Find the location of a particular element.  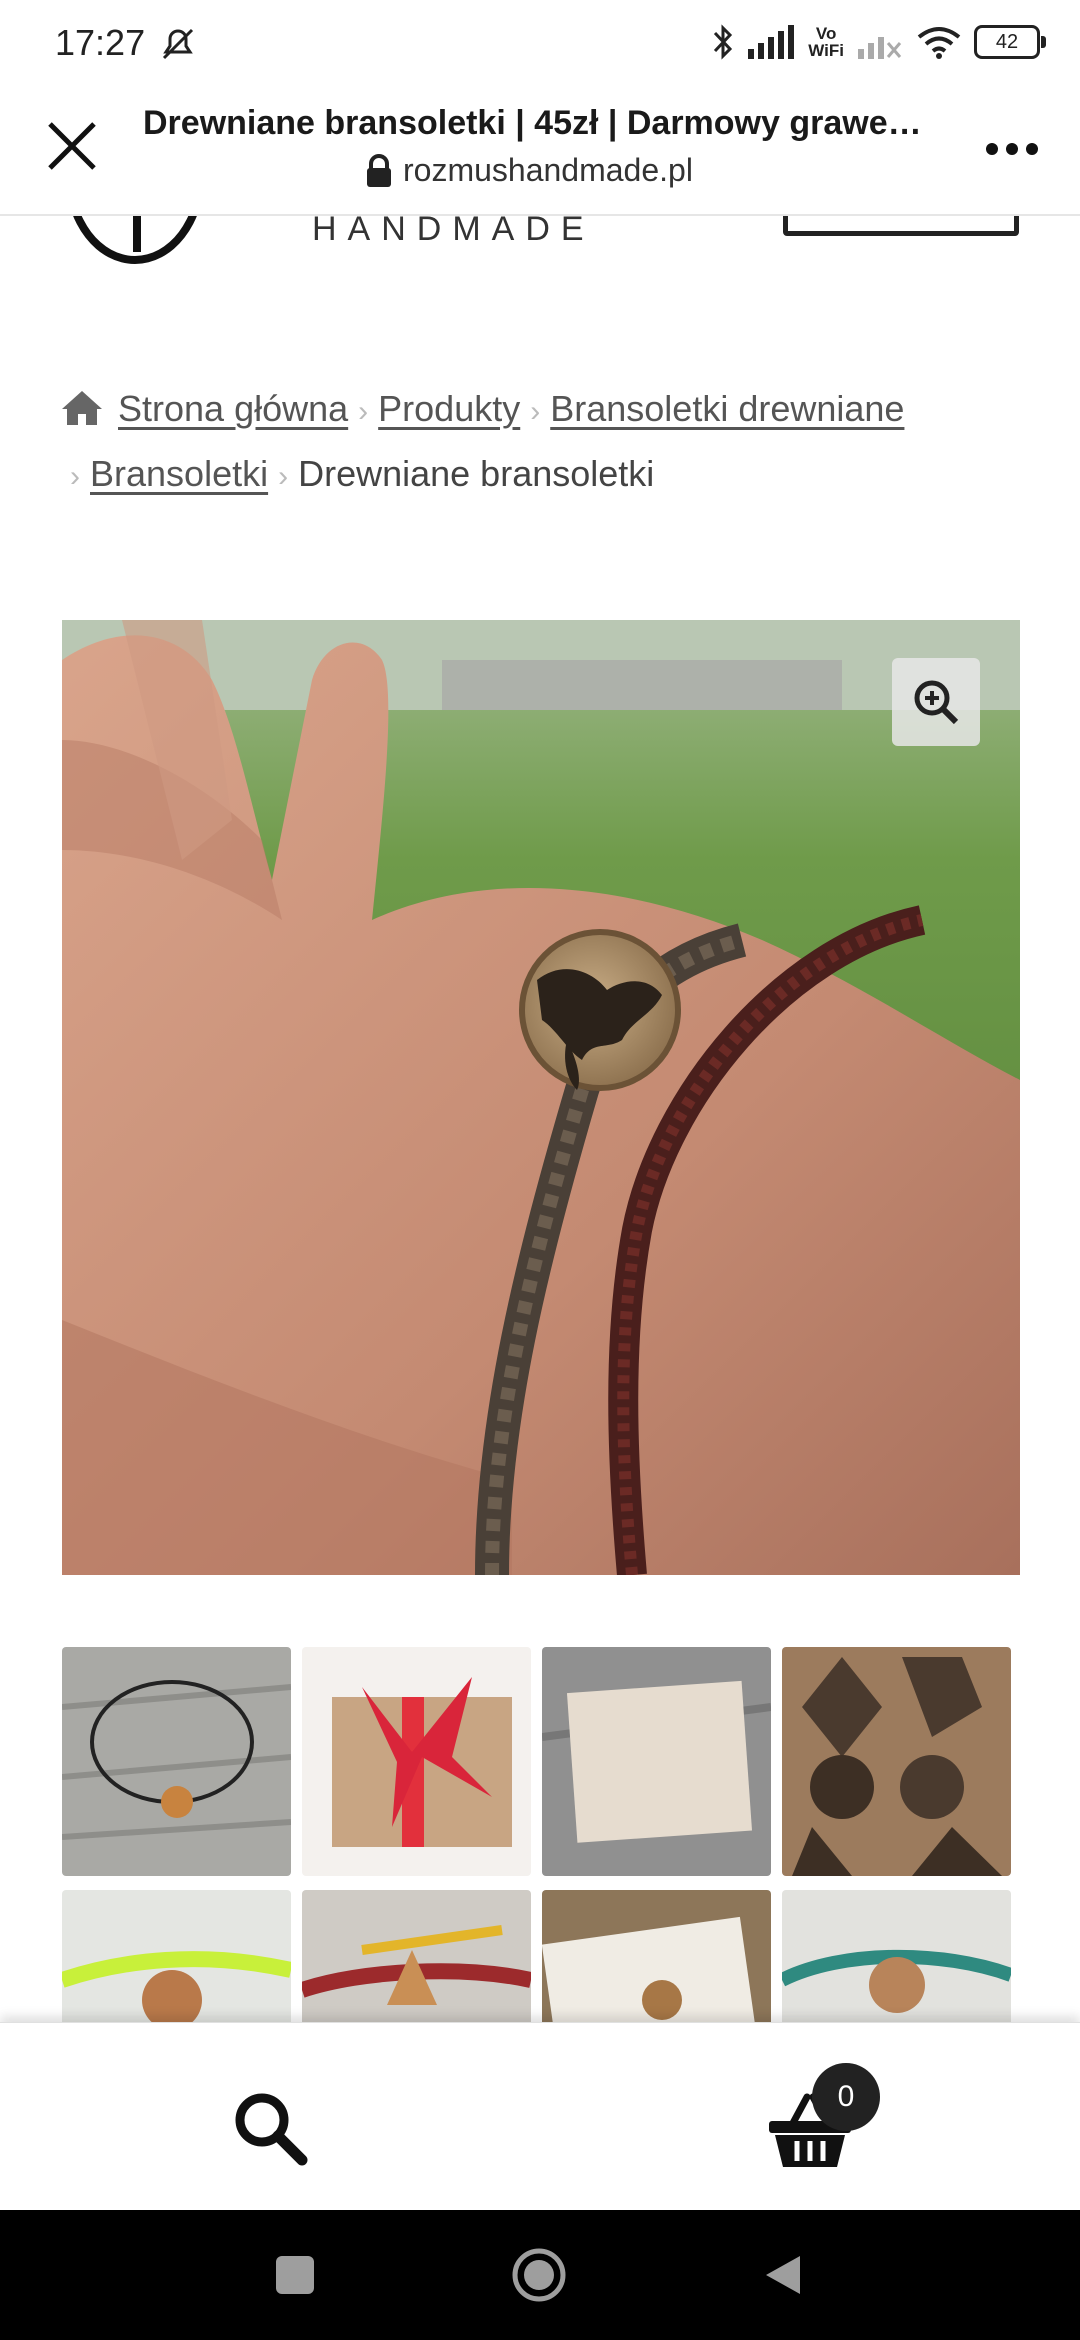

header-button is located at coordinates (901, 225).